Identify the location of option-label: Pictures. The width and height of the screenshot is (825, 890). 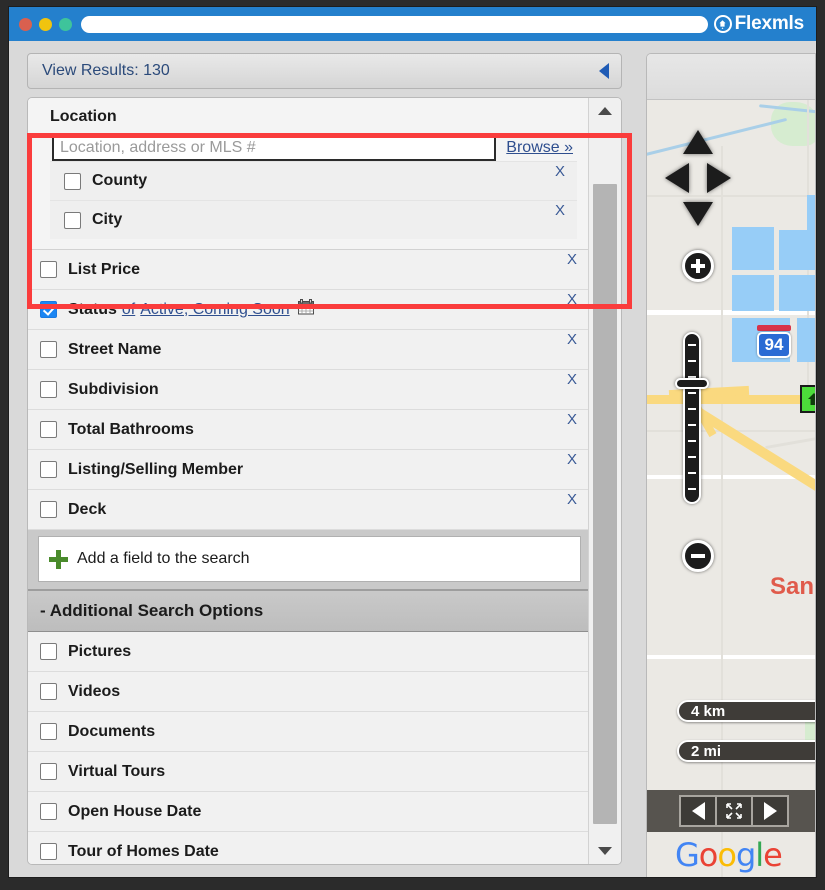
(100, 651).